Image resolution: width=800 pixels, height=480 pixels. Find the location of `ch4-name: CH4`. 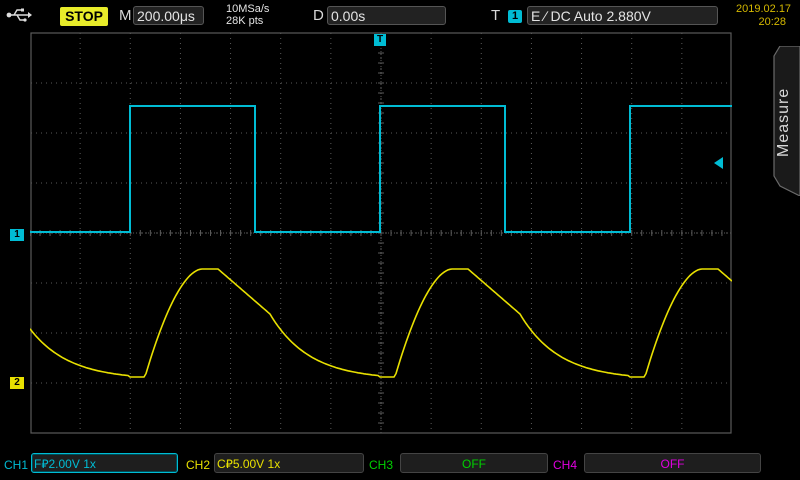

ch4-name: CH4 is located at coordinates (565, 465).